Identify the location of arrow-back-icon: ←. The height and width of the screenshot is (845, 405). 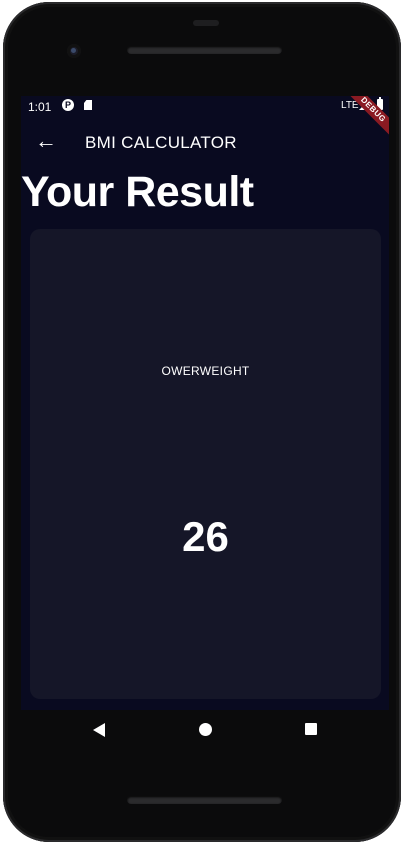
(46, 141).